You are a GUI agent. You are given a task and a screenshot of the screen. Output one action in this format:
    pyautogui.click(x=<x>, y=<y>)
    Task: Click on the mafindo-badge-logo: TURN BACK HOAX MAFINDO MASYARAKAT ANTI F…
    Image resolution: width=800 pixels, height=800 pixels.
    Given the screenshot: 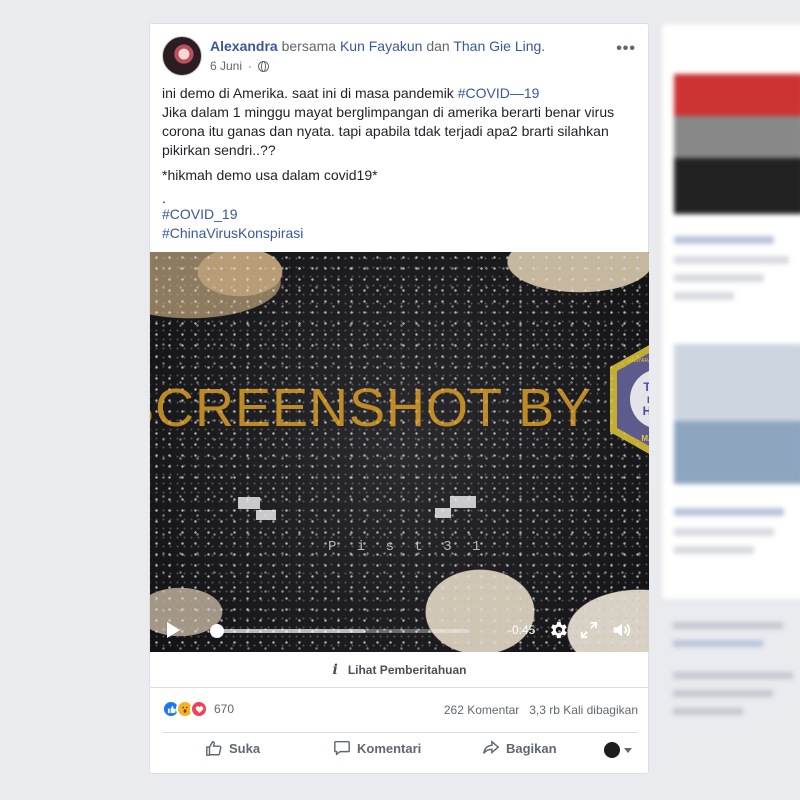 What is the action you would take?
    pyautogui.click(x=629, y=399)
    